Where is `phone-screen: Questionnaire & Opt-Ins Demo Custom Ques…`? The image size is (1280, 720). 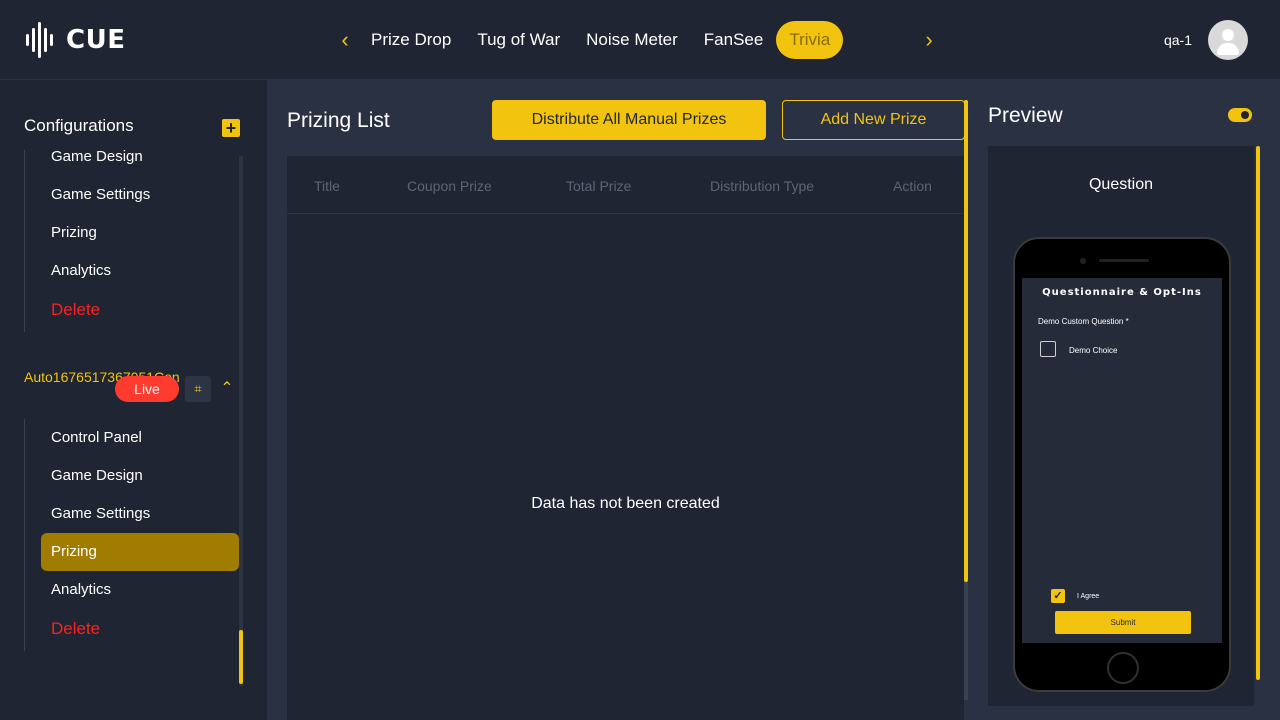
phone-screen: Questionnaire & Opt-Ins Demo Custom Ques… is located at coordinates (1122, 460).